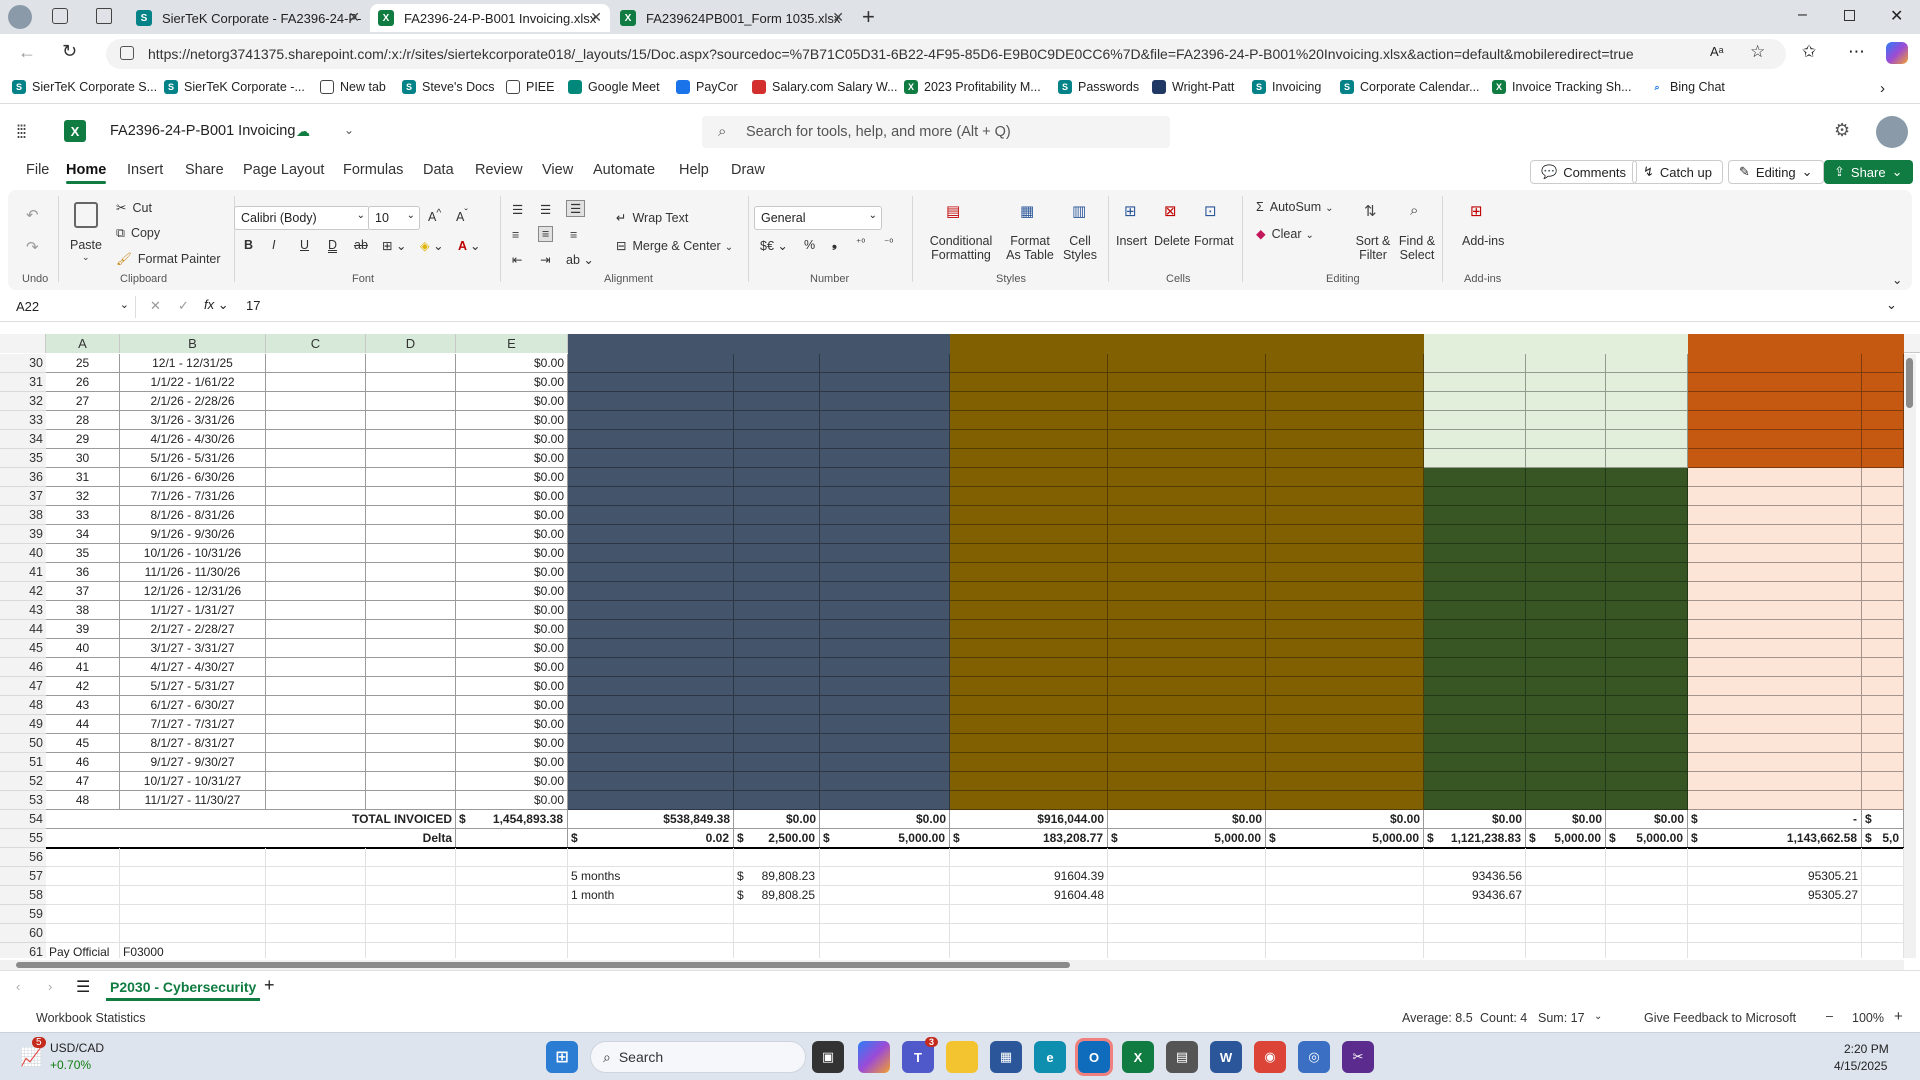  Describe the element at coordinates (1561, 1018) in the screenshot. I see `status-sum: Sum: 17` at that location.